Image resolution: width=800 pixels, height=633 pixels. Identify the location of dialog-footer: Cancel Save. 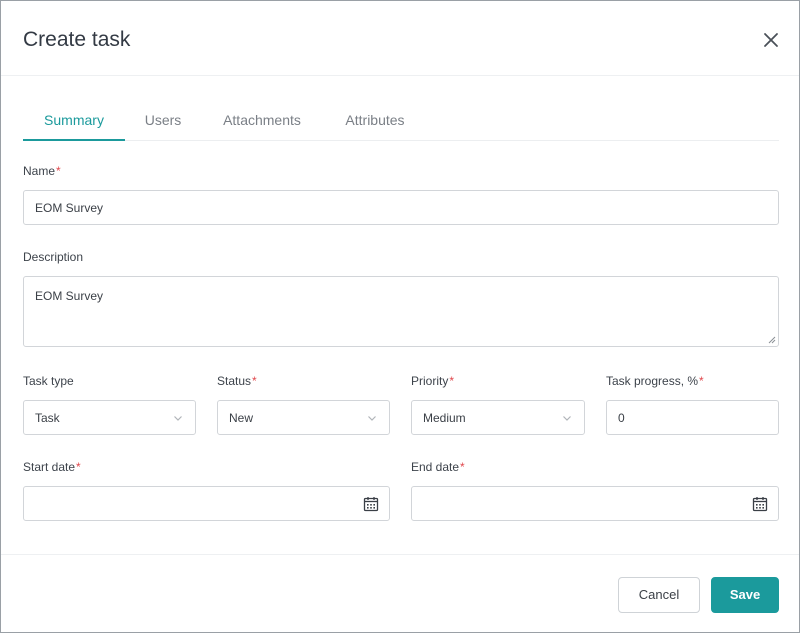
(400, 593).